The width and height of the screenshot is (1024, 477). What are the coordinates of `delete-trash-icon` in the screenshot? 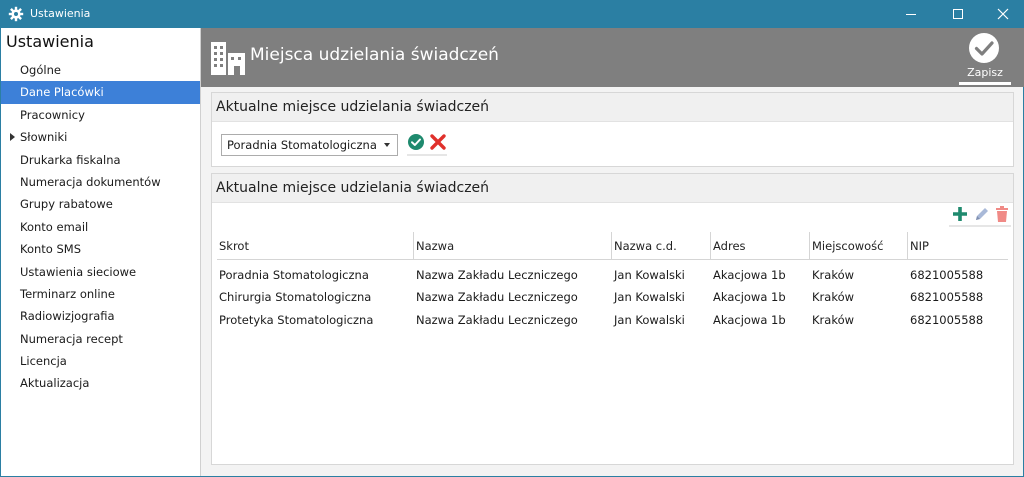 It's located at (1002, 214).